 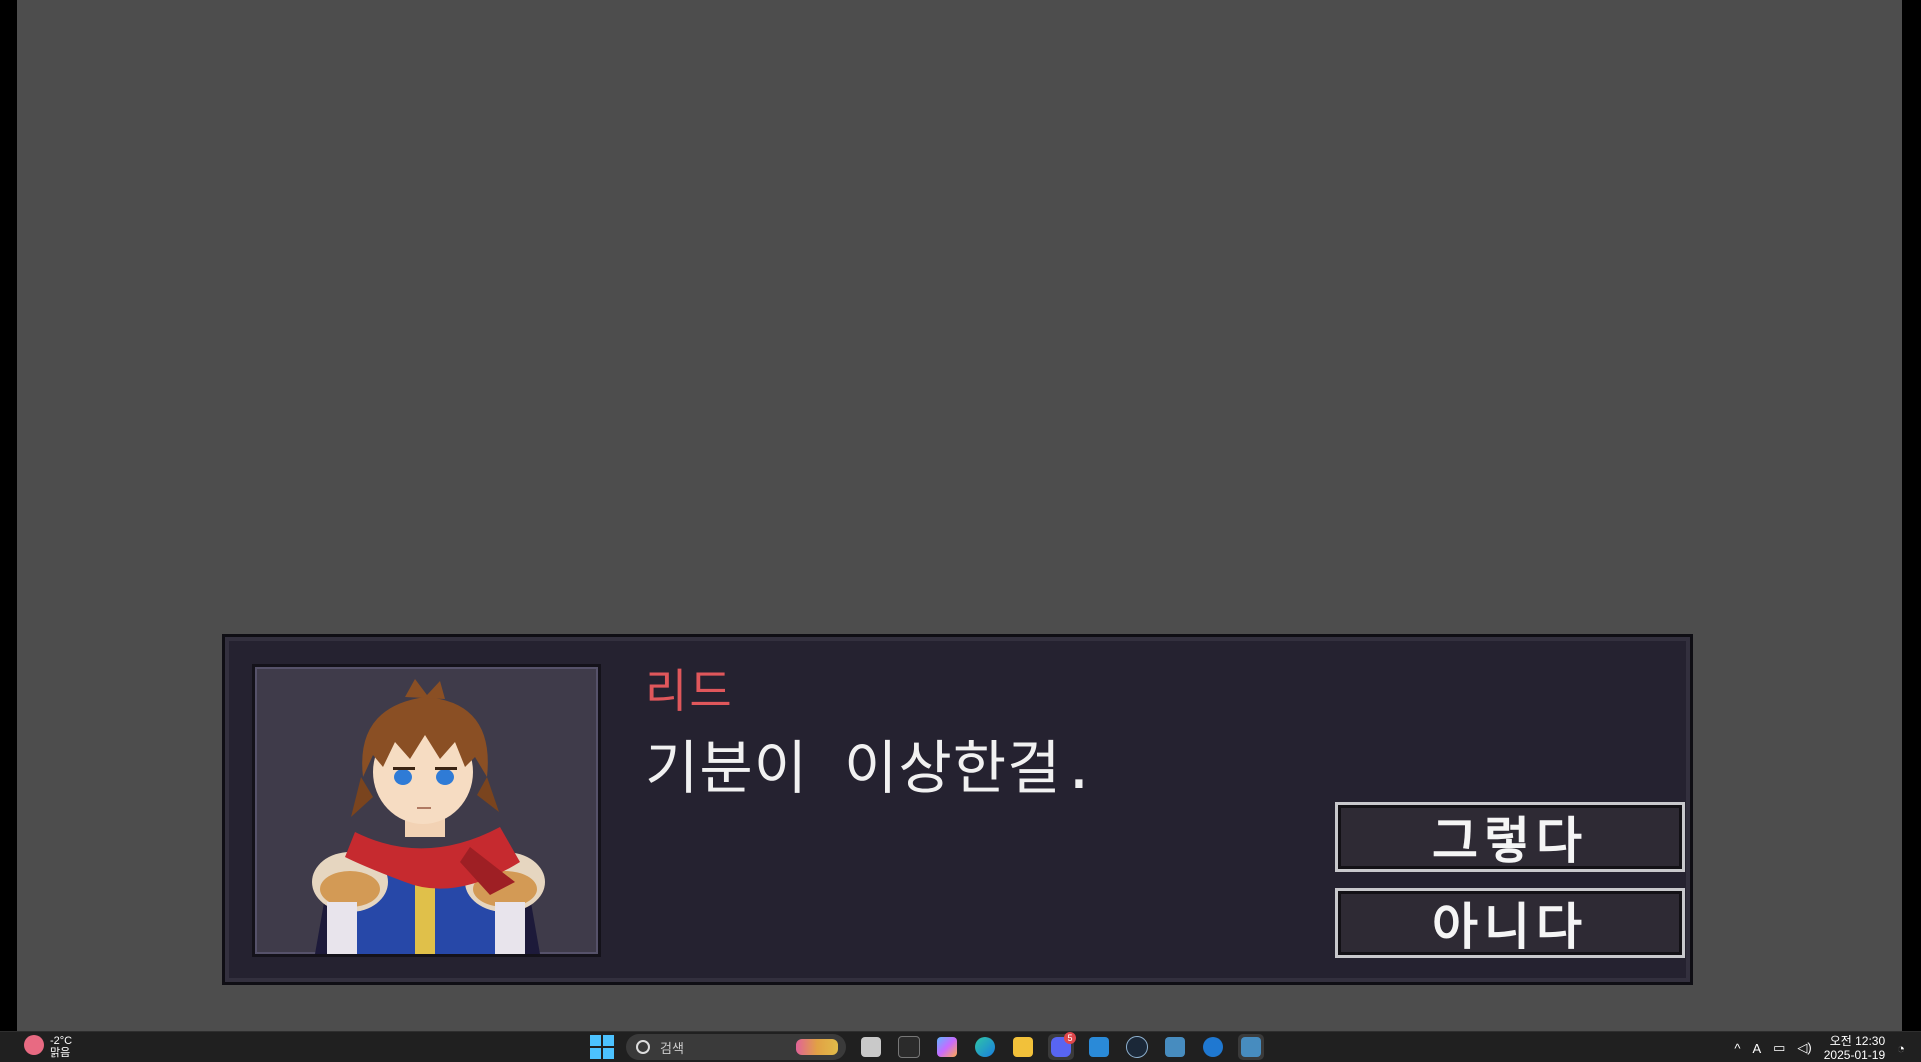 I want to click on search-placeholder: 검색, so click(x=672, y=1048).